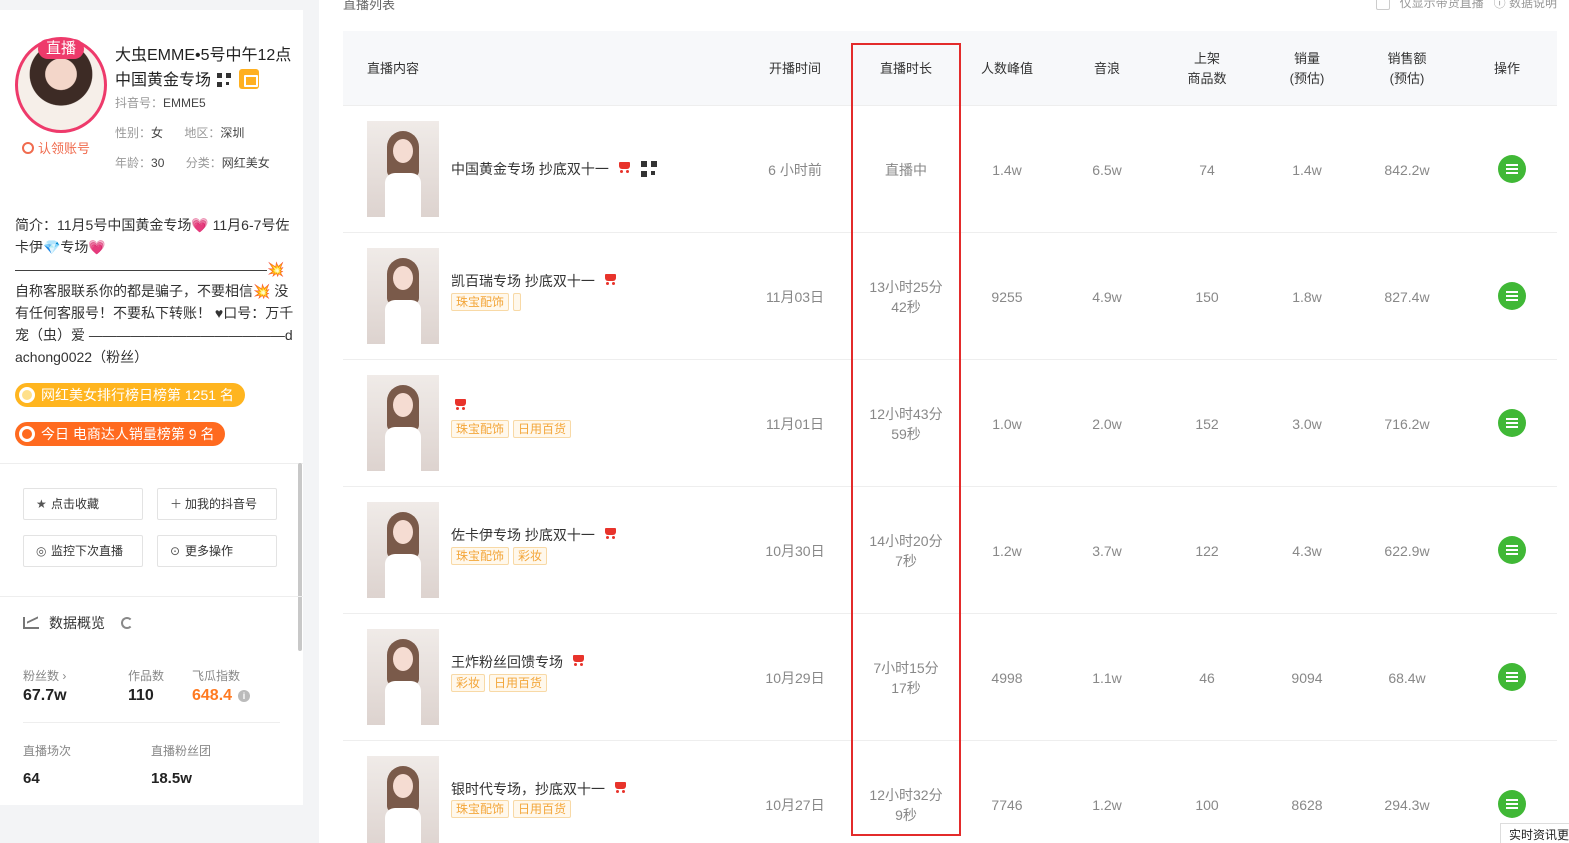  Describe the element at coordinates (795, 68) in the screenshot. I see `header-start-time: 开播时间` at that location.